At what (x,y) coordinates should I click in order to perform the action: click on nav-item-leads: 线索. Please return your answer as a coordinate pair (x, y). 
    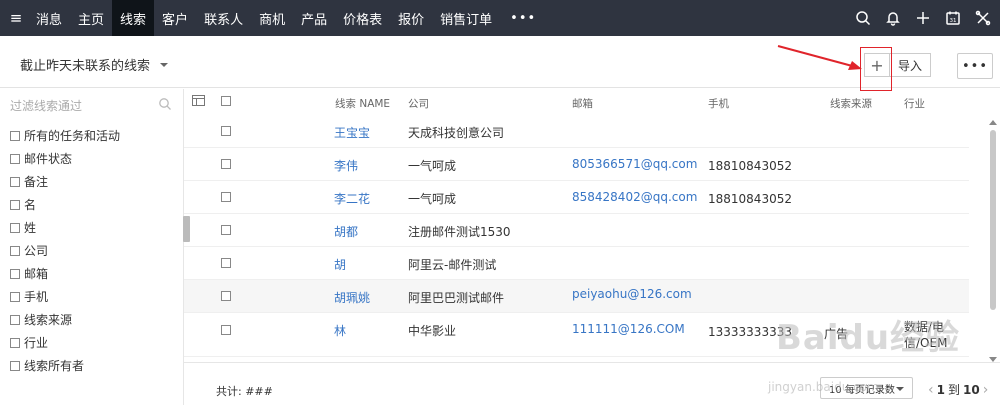
    Looking at the image, I should click on (133, 18).